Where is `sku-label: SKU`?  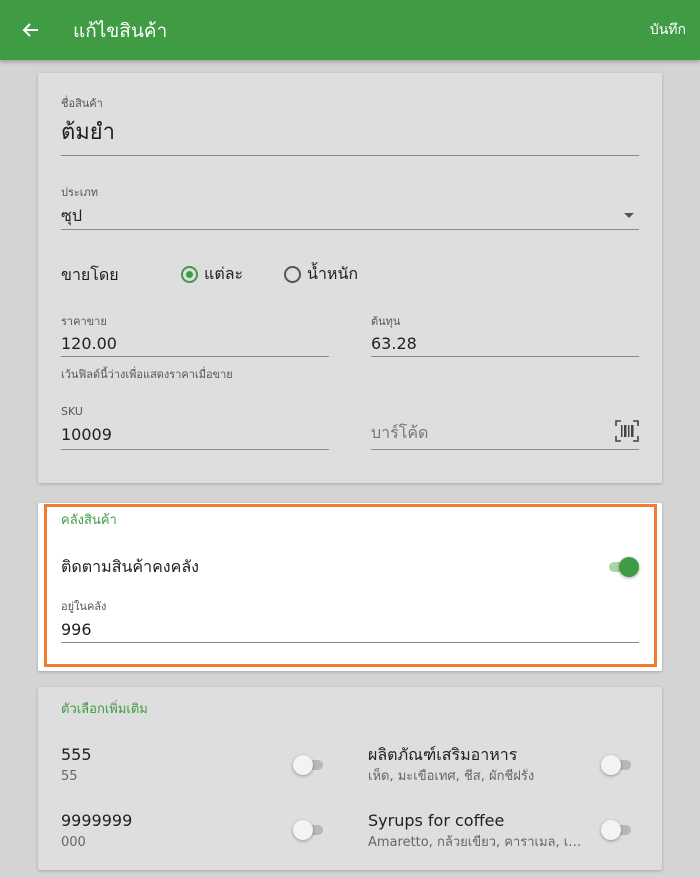 sku-label: SKU is located at coordinates (72, 411).